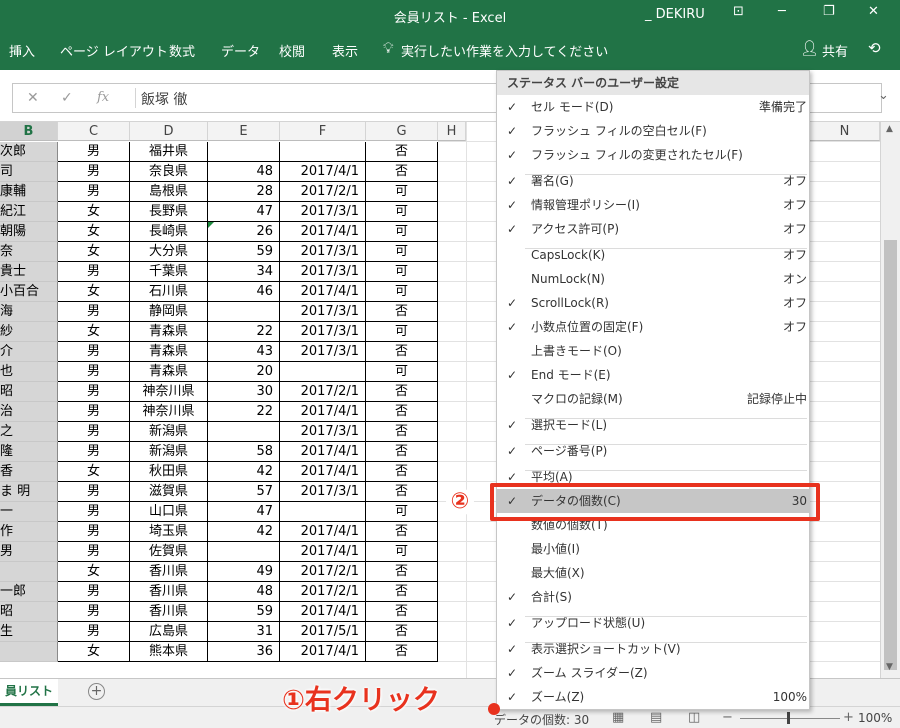 The height and width of the screenshot is (728, 900). What do you see at coordinates (169, 392) in the screenshot?
I see `table-cell: 神奈川県` at bounding box center [169, 392].